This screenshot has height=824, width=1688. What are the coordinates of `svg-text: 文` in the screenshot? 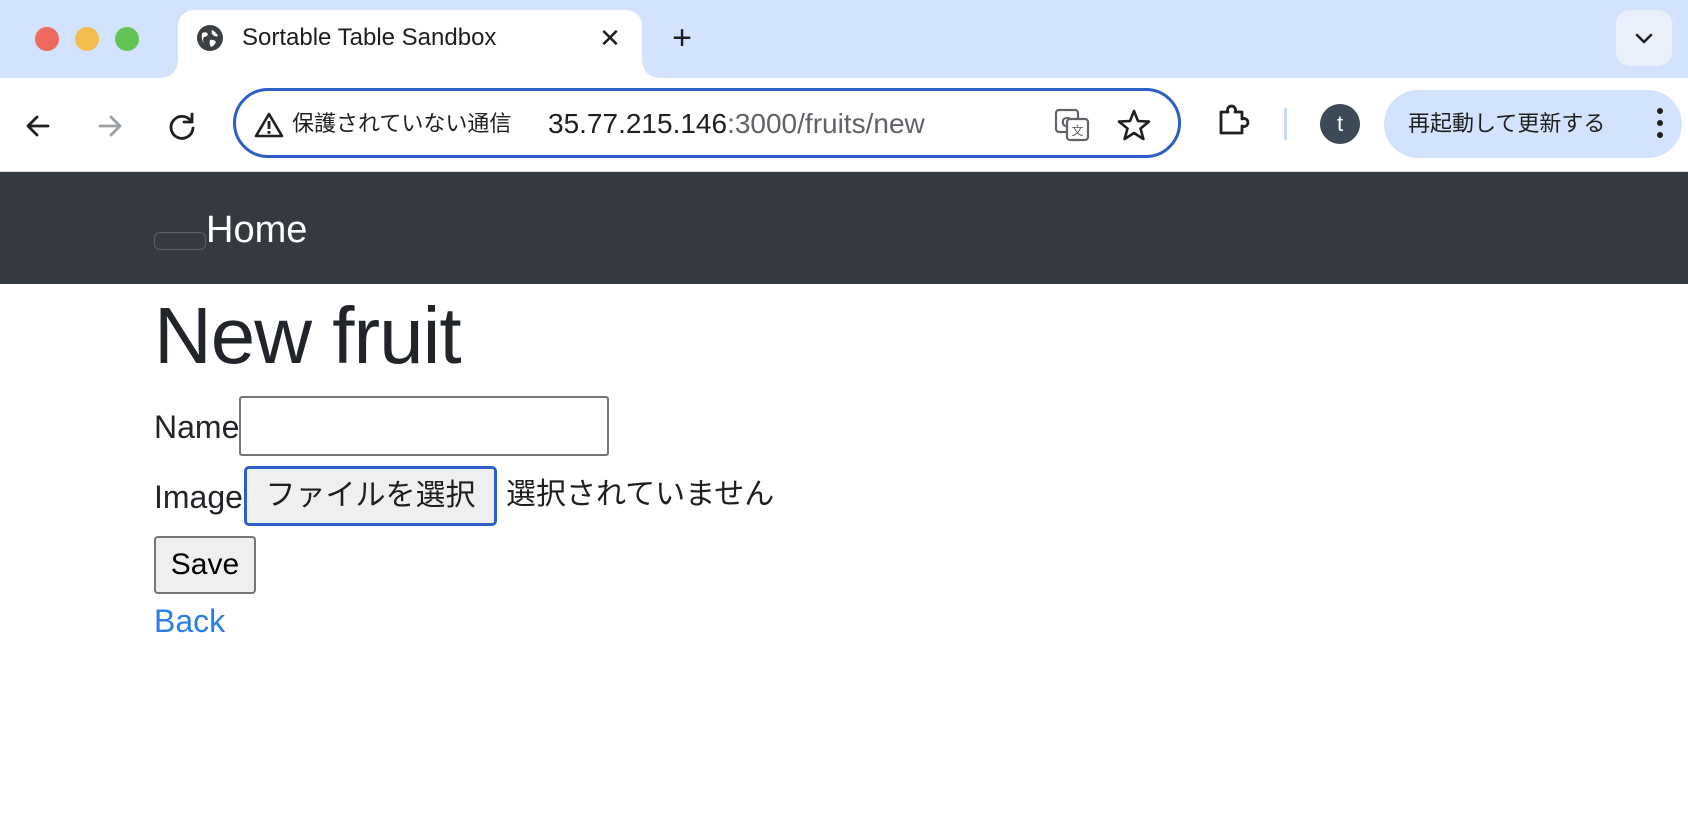 It's located at (1077, 130).